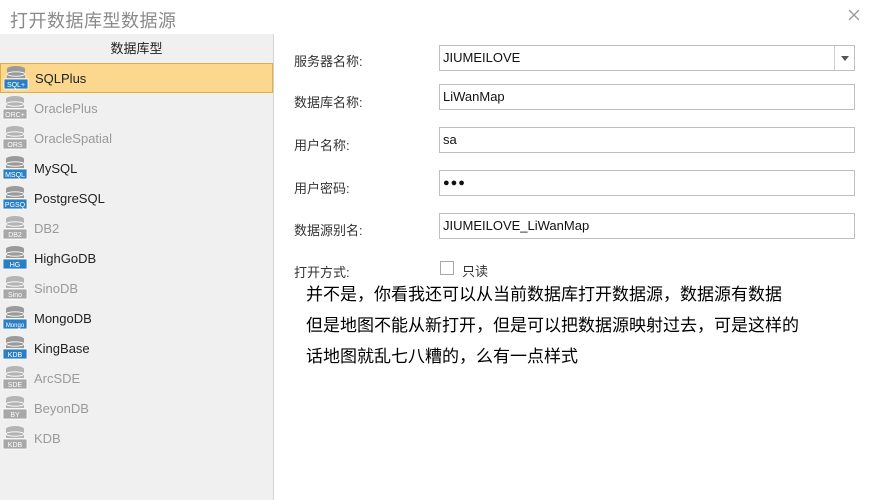 The image size is (894, 500). Describe the element at coordinates (66, 108) in the screenshot. I see `ds-label-oracleplus: OraclePlus` at that location.